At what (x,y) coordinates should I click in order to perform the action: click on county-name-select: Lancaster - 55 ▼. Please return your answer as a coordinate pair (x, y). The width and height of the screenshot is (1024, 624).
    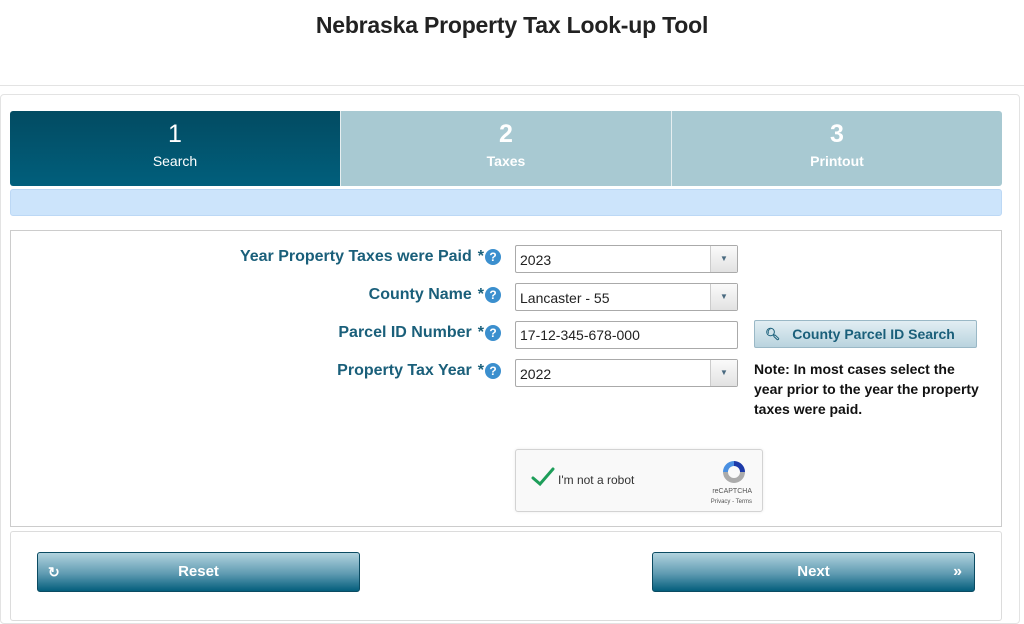
    Looking at the image, I should click on (626, 297).